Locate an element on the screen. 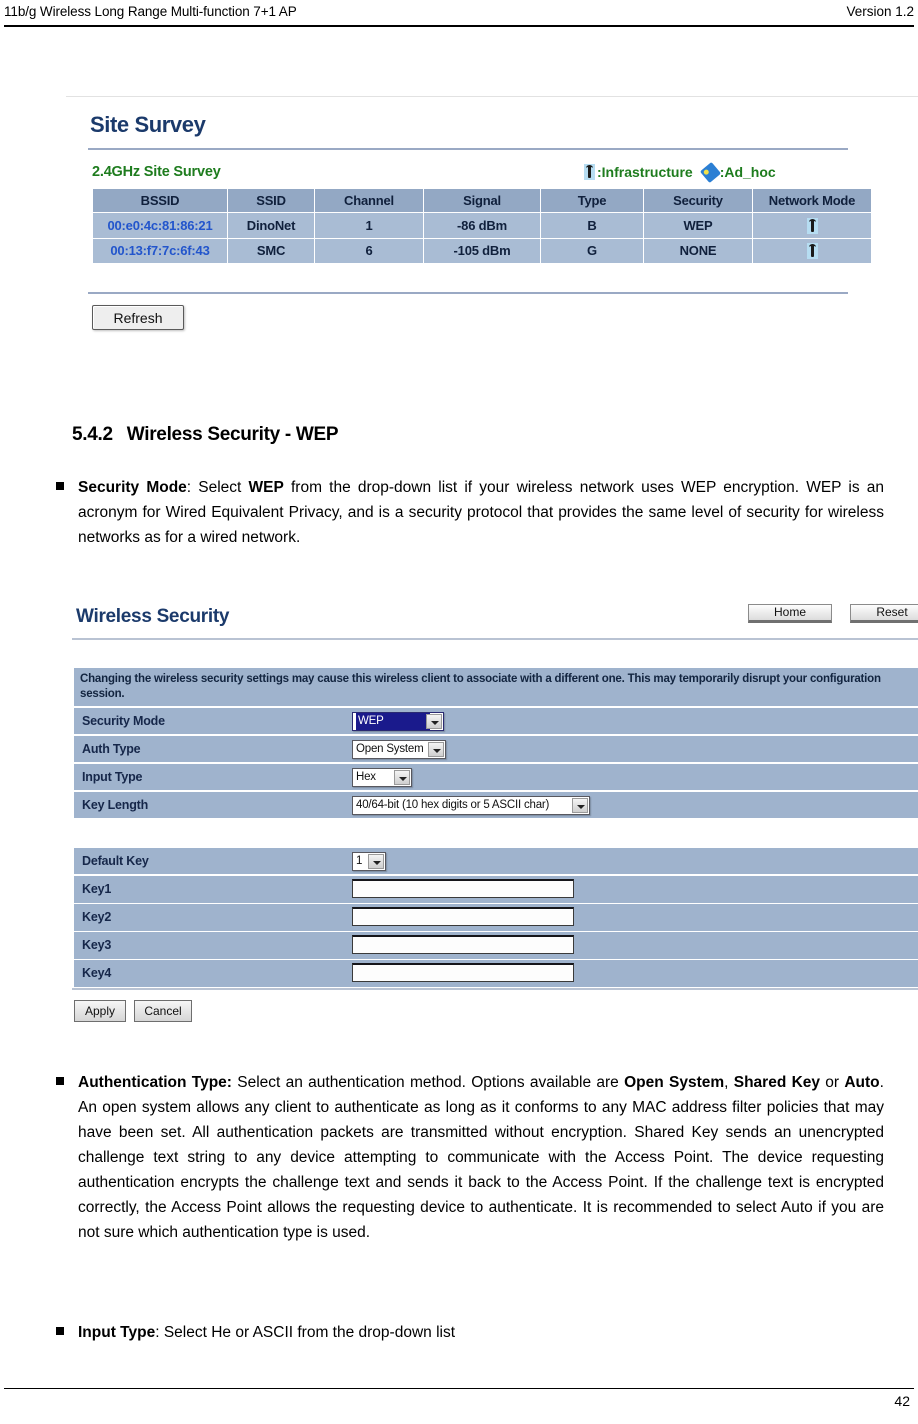  adhoc-icon is located at coordinates (710, 172).